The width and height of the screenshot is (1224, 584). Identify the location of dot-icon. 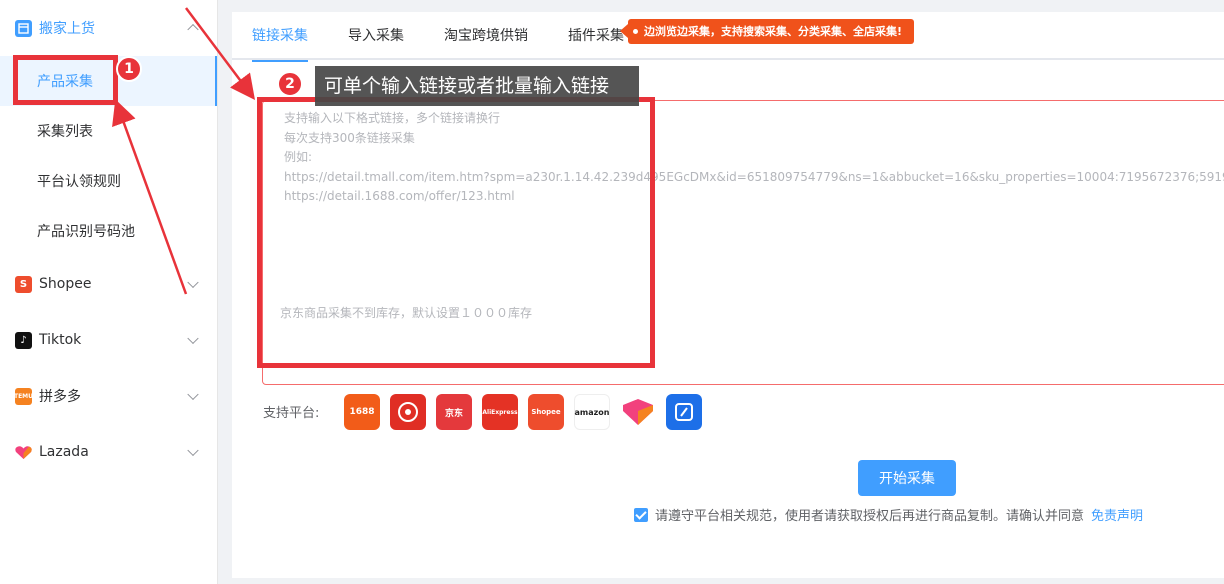
(635, 31).